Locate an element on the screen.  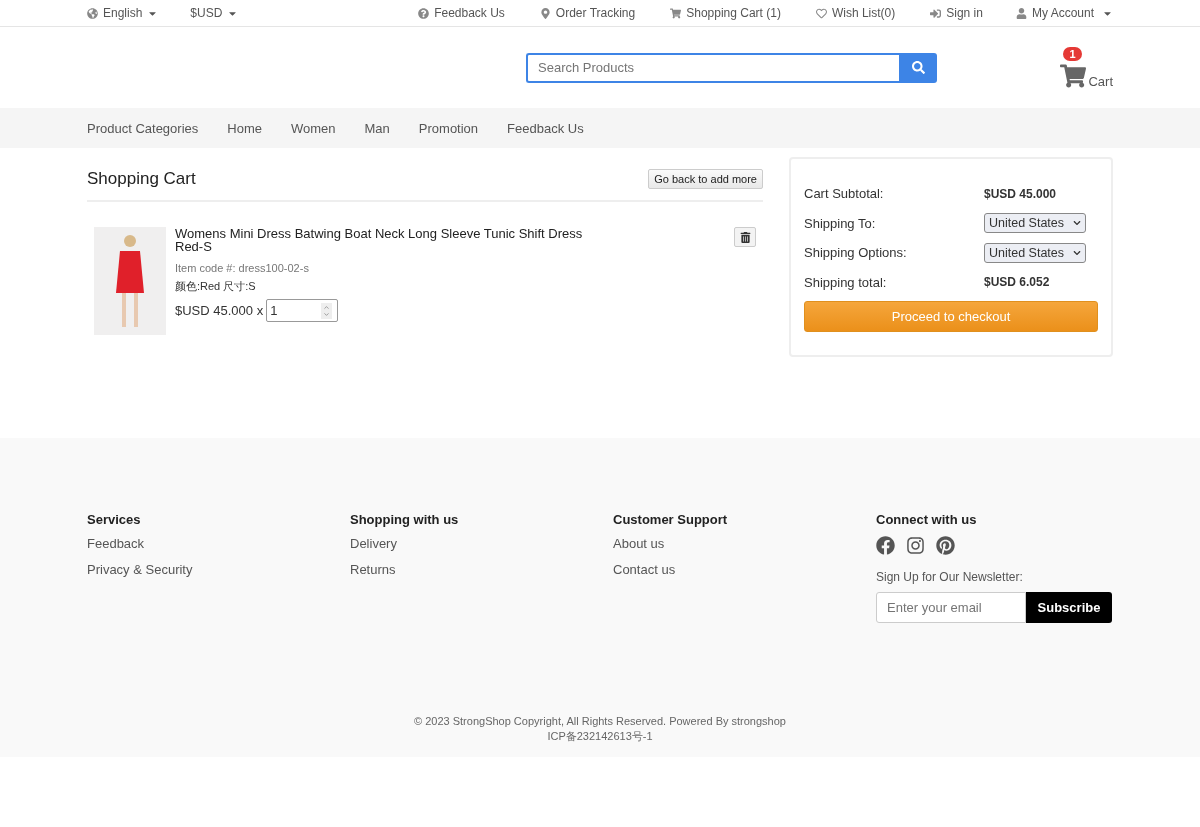
top-link: My Account is located at coordinates (1064, 13).